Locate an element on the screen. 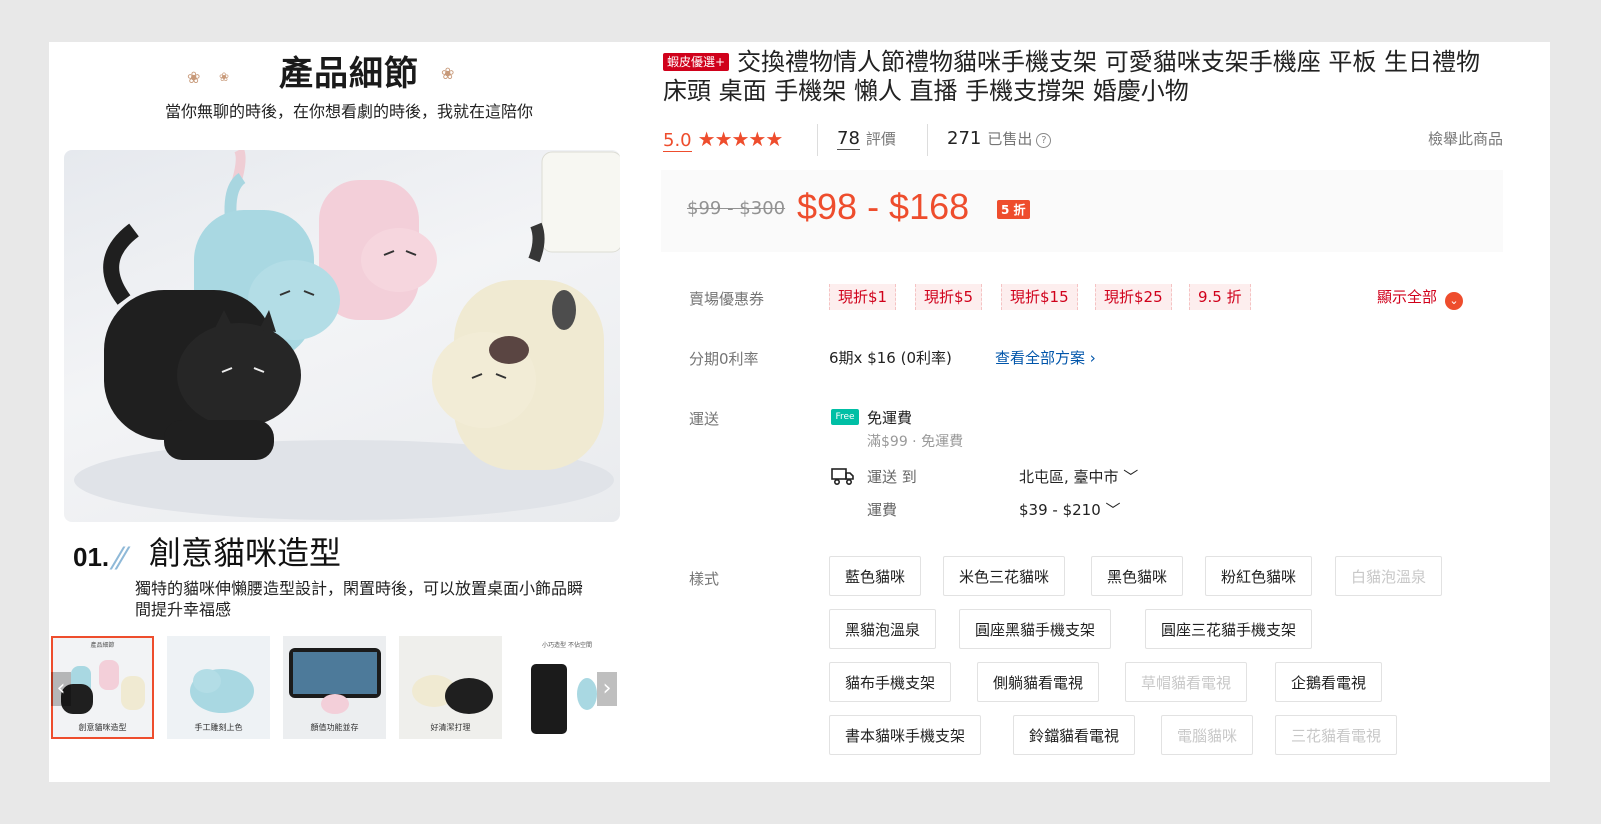  voucher-chip: 9.5 折 is located at coordinates (1220, 297).